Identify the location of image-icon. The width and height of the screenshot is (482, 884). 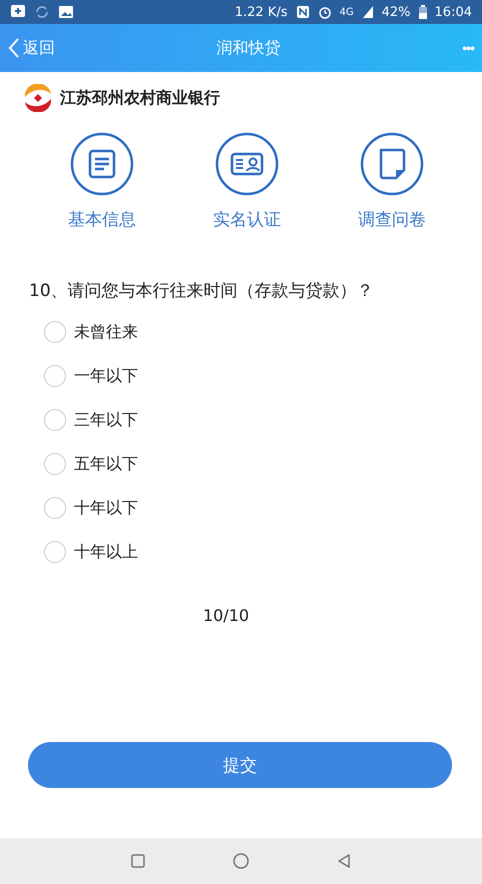
(66, 12).